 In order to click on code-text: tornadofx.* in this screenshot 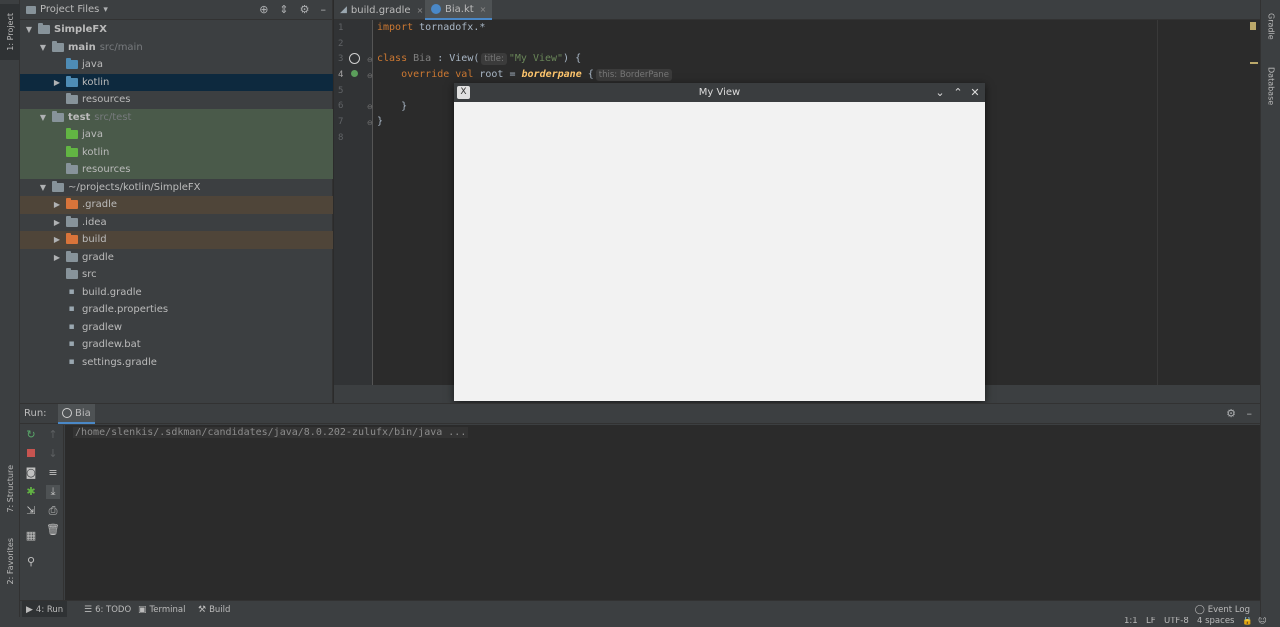, I will do `click(449, 27)`.